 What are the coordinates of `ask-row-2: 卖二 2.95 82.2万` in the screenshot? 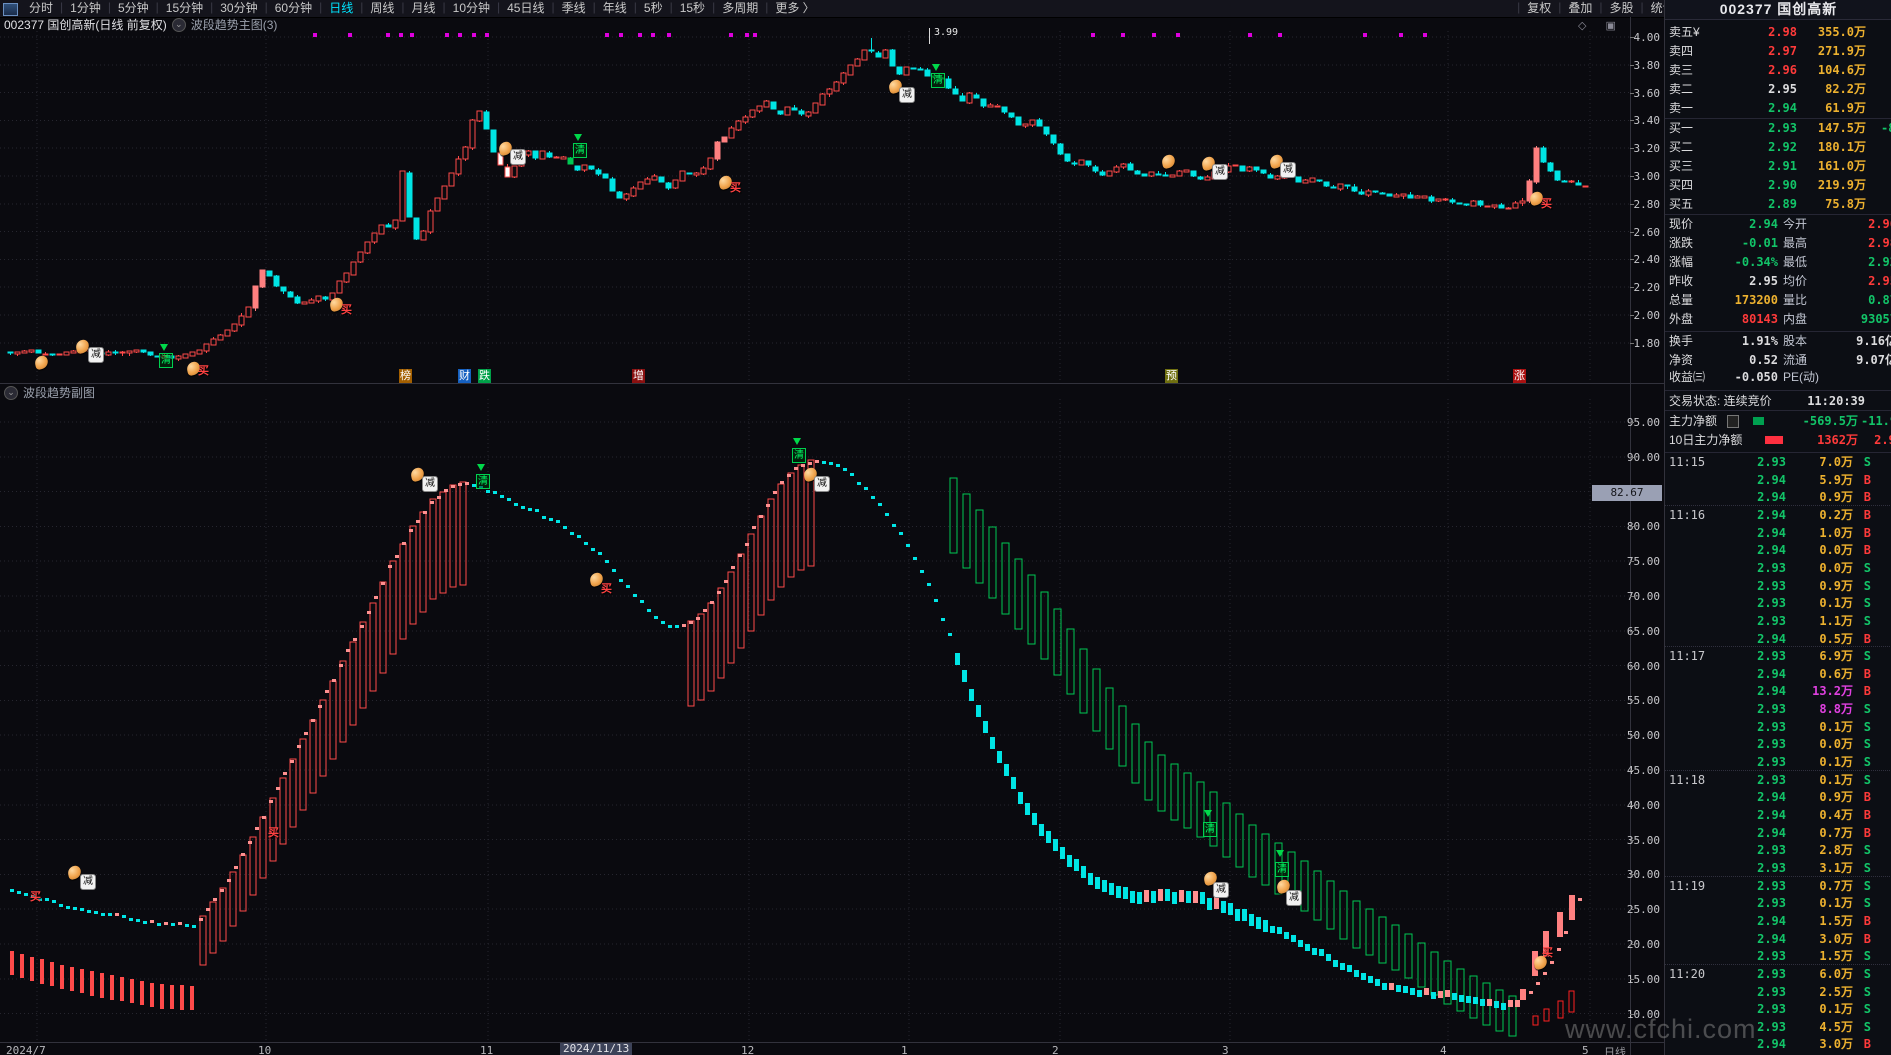 It's located at (1778, 89).